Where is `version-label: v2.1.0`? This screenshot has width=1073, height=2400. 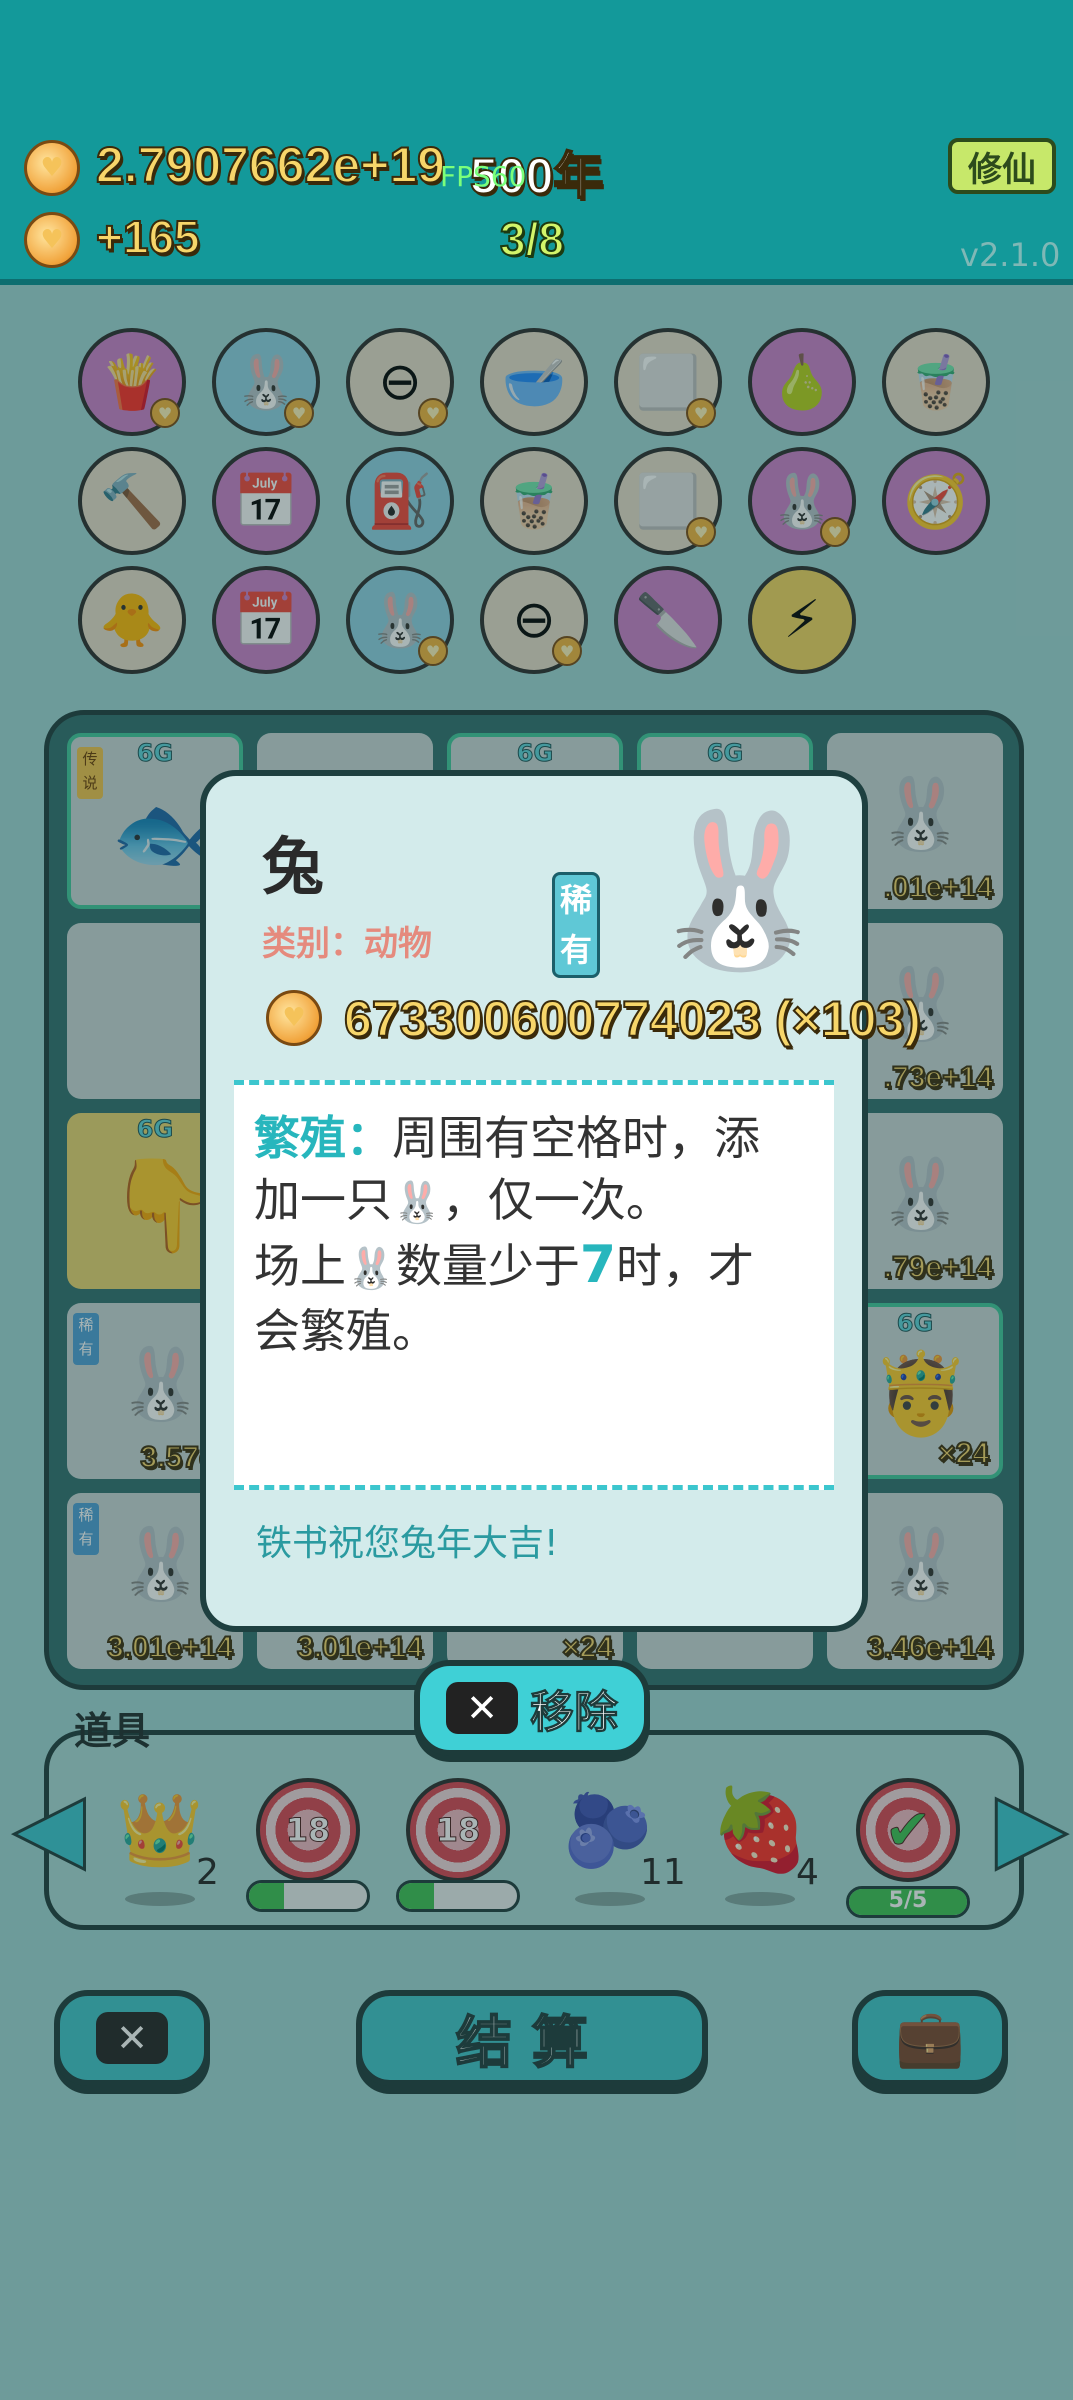 version-label: v2.1.0 is located at coordinates (1010, 255).